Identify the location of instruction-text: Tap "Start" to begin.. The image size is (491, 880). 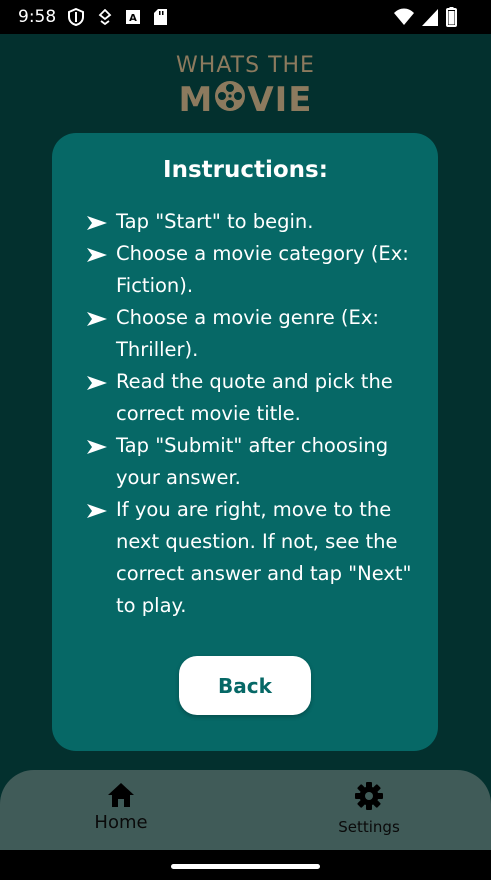
(215, 221).